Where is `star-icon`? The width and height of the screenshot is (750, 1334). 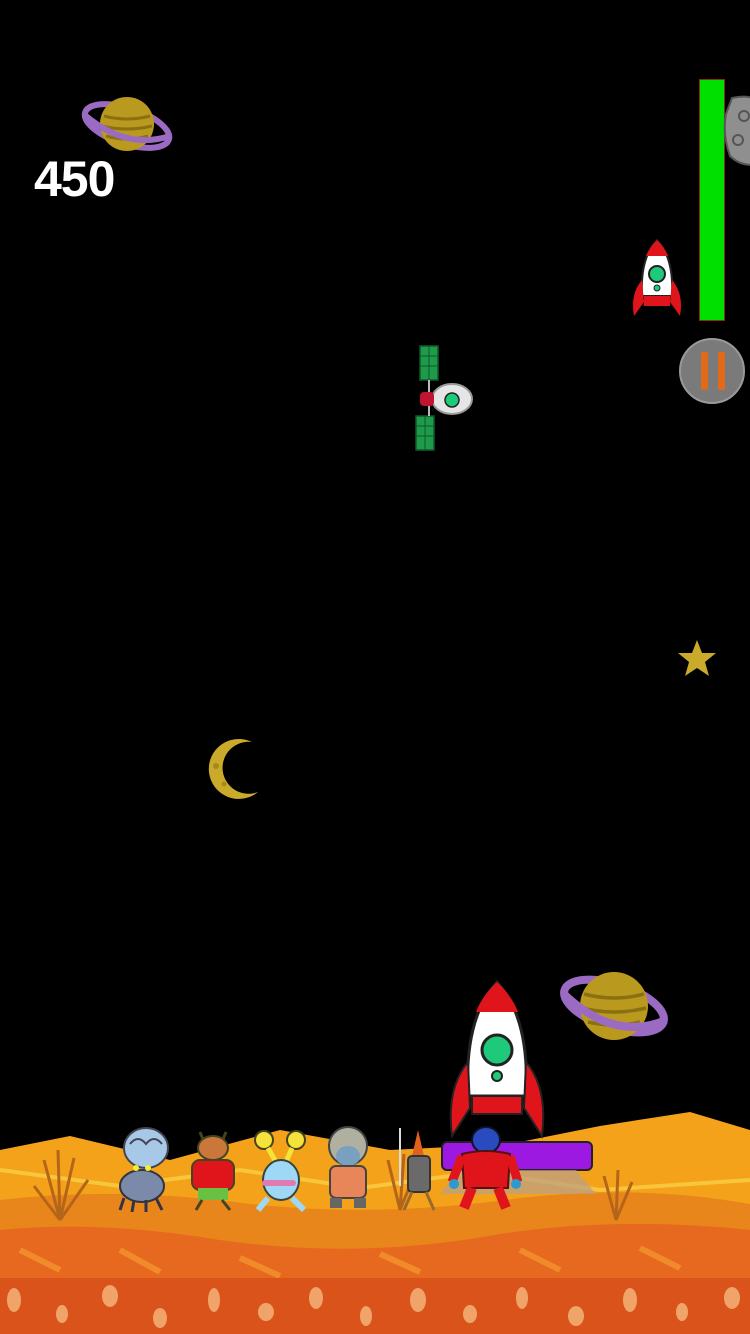
star-icon is located at coordinates (697, 658).